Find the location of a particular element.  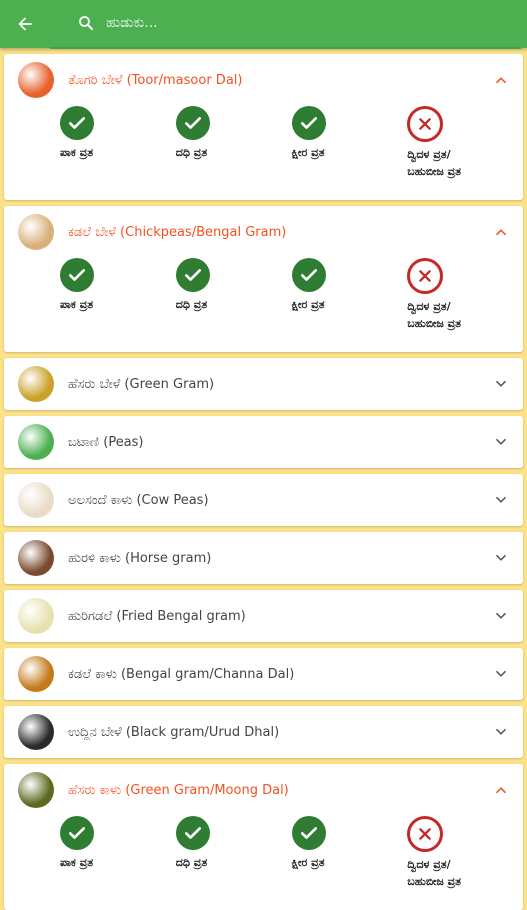

list-item: ಹೆಸರು ಬೇಳೆ (Green Gram) is located at coordinates (263, 384).